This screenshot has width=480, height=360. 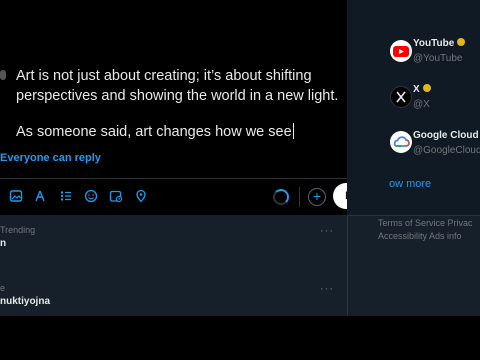 What do you see at coordinates (421, 104) in the screenshot?
I see `account-handle-x: @X` at bounding box center [421, 104].